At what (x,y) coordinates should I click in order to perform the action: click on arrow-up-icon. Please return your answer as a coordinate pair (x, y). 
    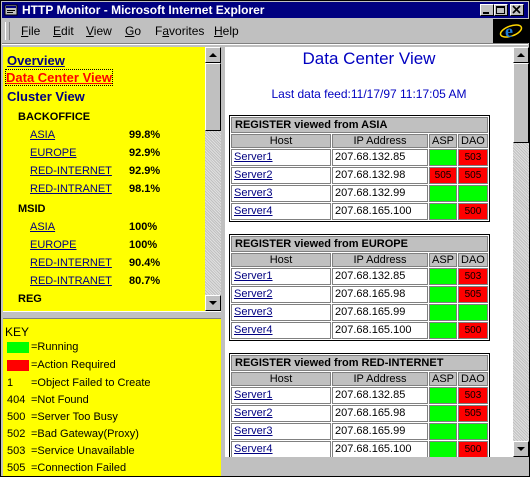
    Looking at the image, I should click on (213, 55).